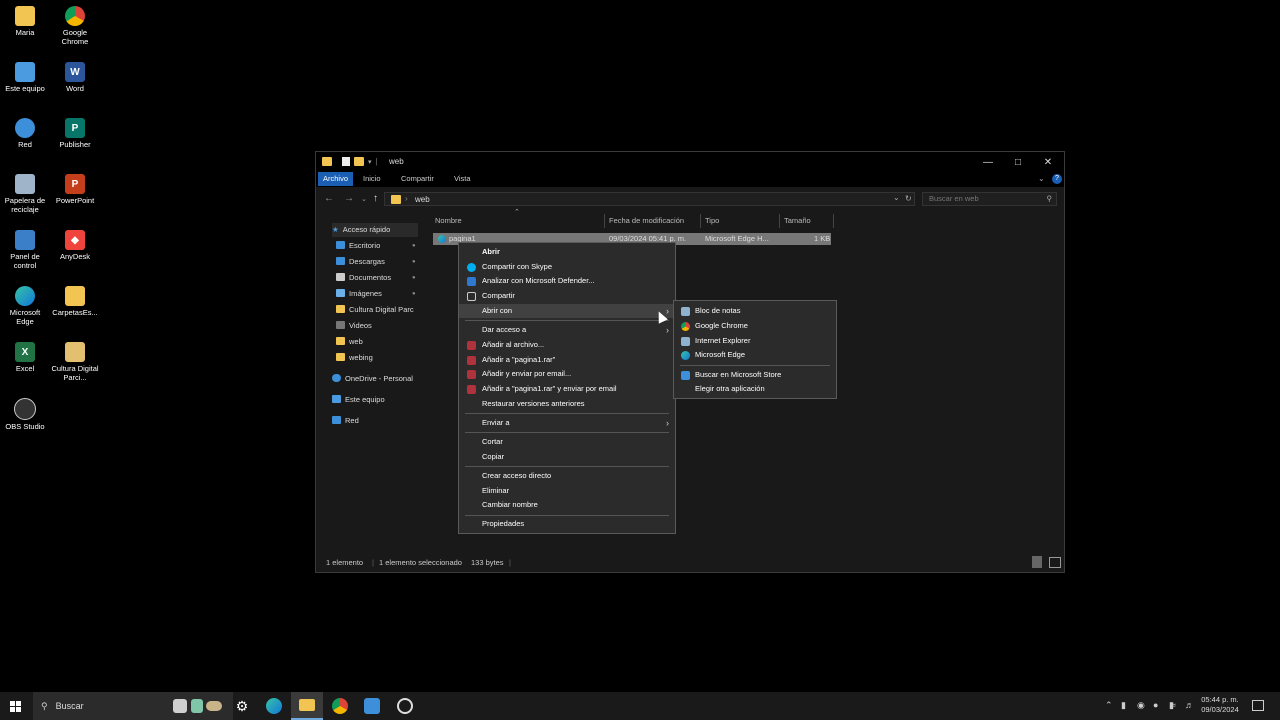 The width and height of the screenshot is (1280, 720). What do you see at coordinates (376, 278) in the screenshot?
I see `nav-item-documentos: Documentos ●` at bounding box center [376, 278].